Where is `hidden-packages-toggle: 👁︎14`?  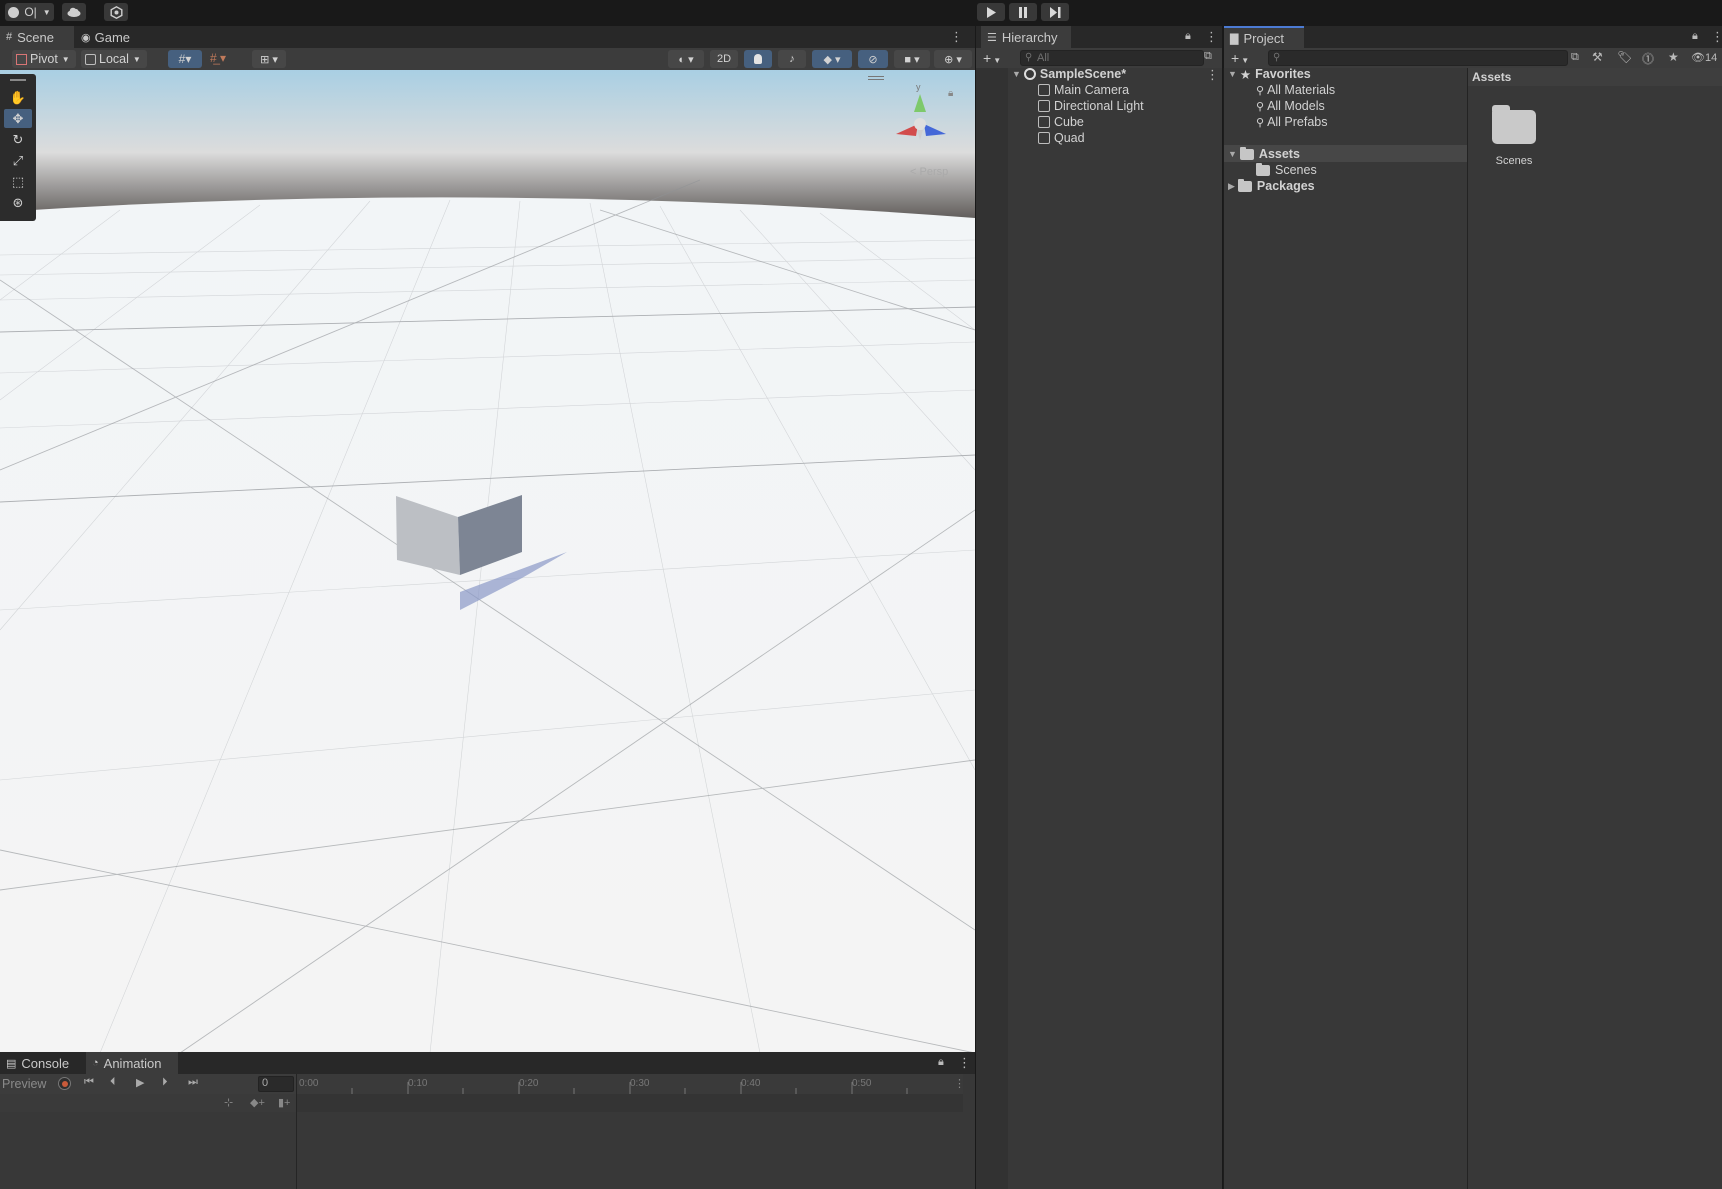 hidden-packages-toggle: 👁︎14 is located at coordinates (1704, 57).